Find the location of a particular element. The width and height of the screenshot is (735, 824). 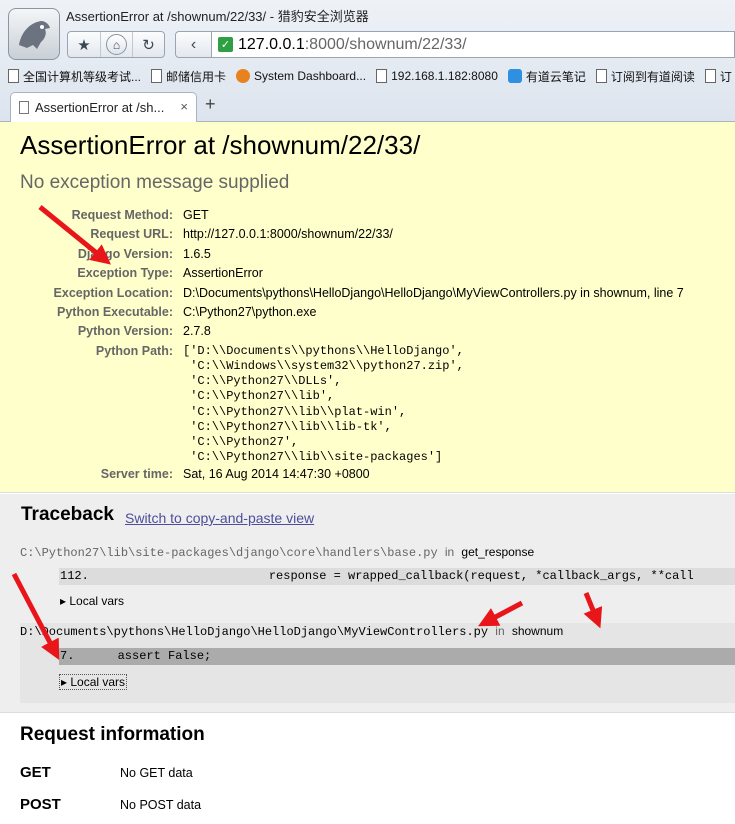

favorite-star-icon: ★ is located at coordinates (84, 44).